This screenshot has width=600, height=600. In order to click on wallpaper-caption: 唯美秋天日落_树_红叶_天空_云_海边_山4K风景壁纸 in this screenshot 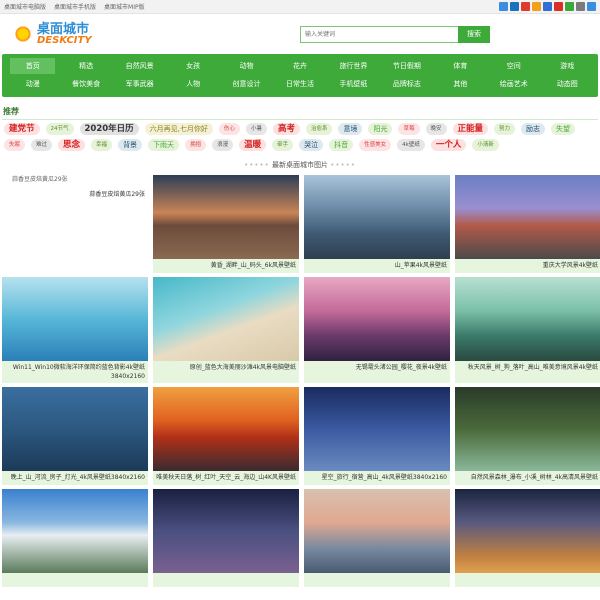, I will do `click(226, 478)`.